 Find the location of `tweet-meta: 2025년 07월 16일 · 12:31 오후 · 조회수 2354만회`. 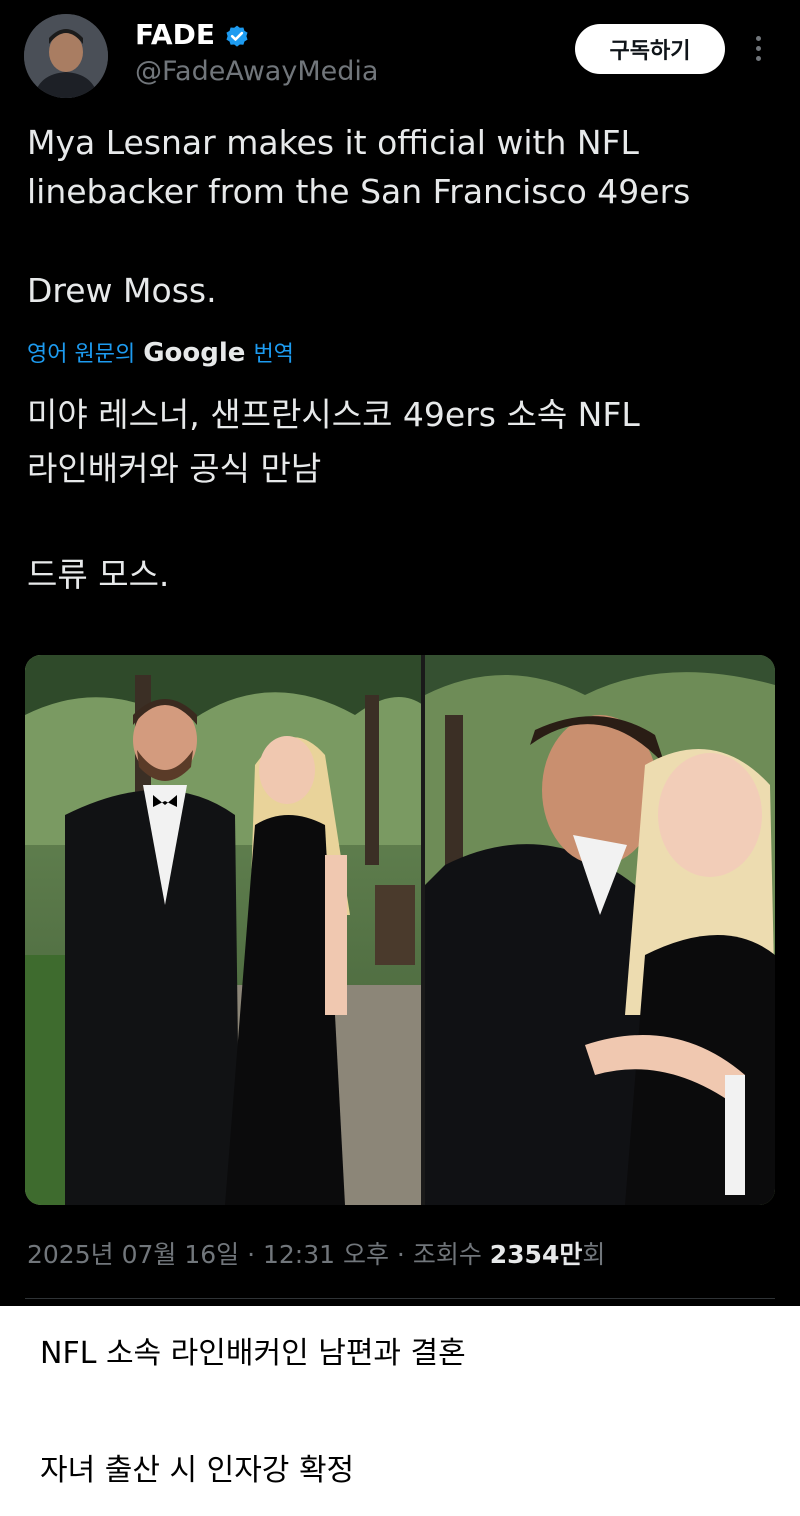

tweet-meta: 2025년 07월 16일 · 12:31 오후 · 조회수 2354만회 is located at coordinates (316, 1253).